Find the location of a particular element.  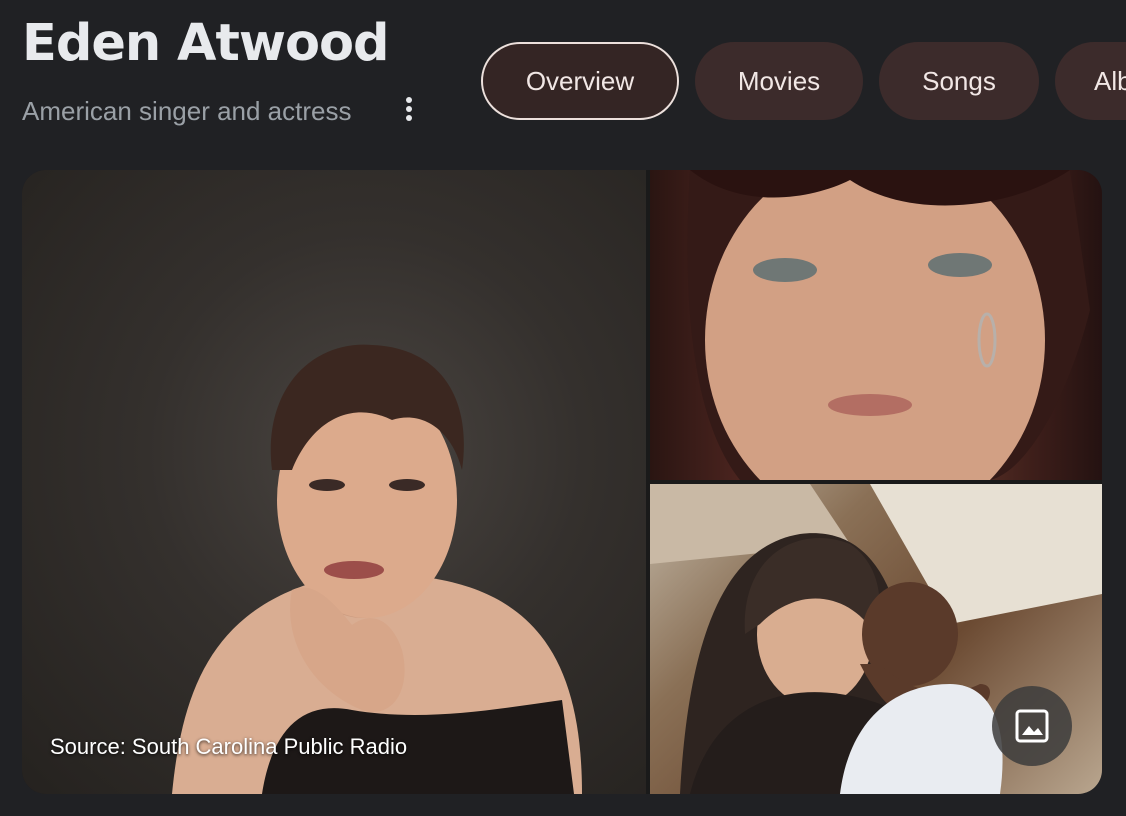

more-vert-icon is located at coordinates (409, 109).